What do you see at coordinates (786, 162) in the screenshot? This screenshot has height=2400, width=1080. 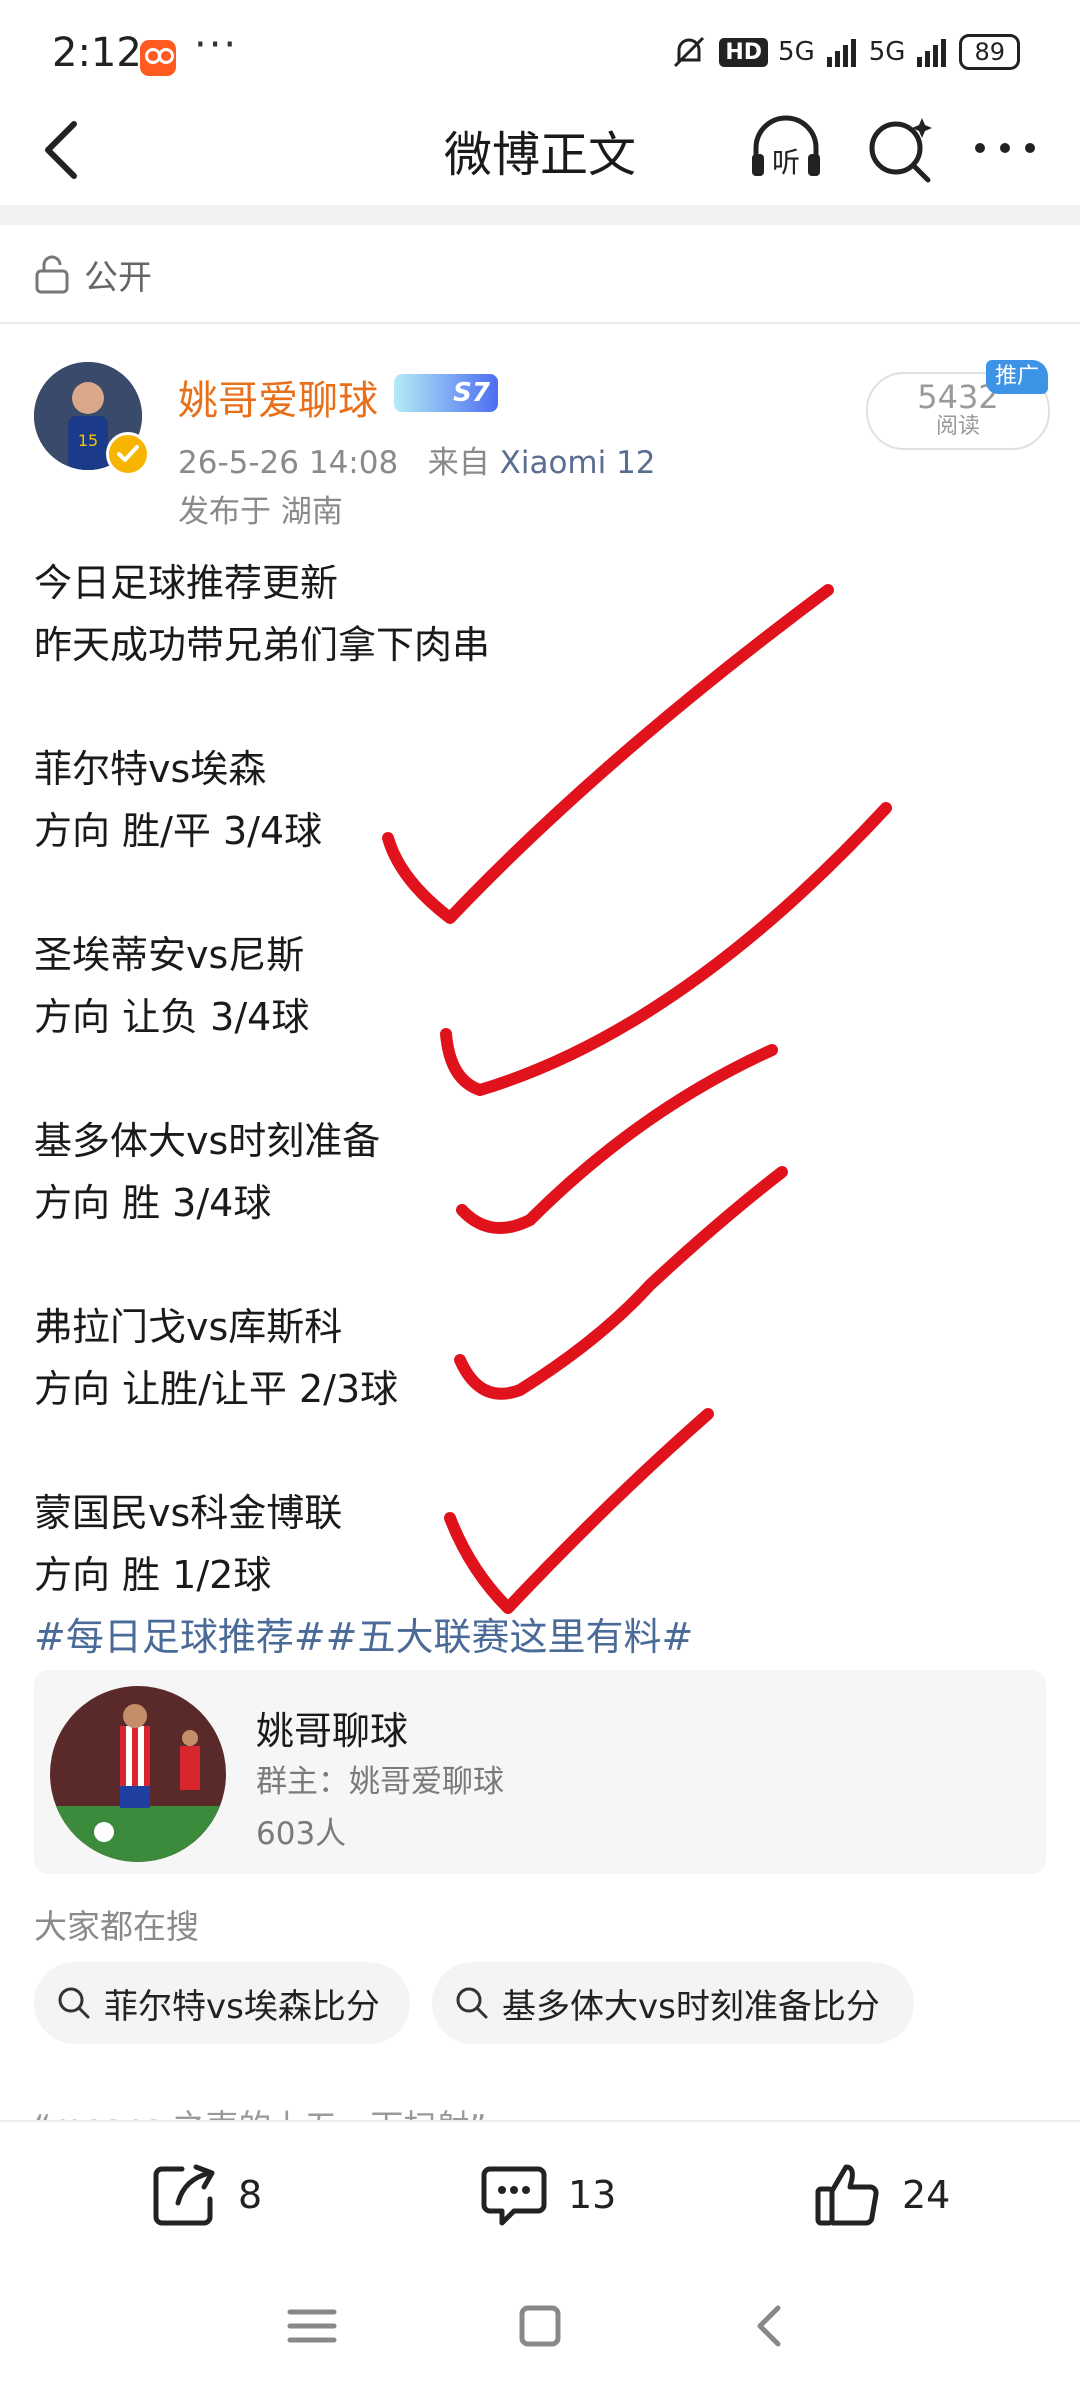 I see `listen-label: 听` at bounding box center [786, 162].